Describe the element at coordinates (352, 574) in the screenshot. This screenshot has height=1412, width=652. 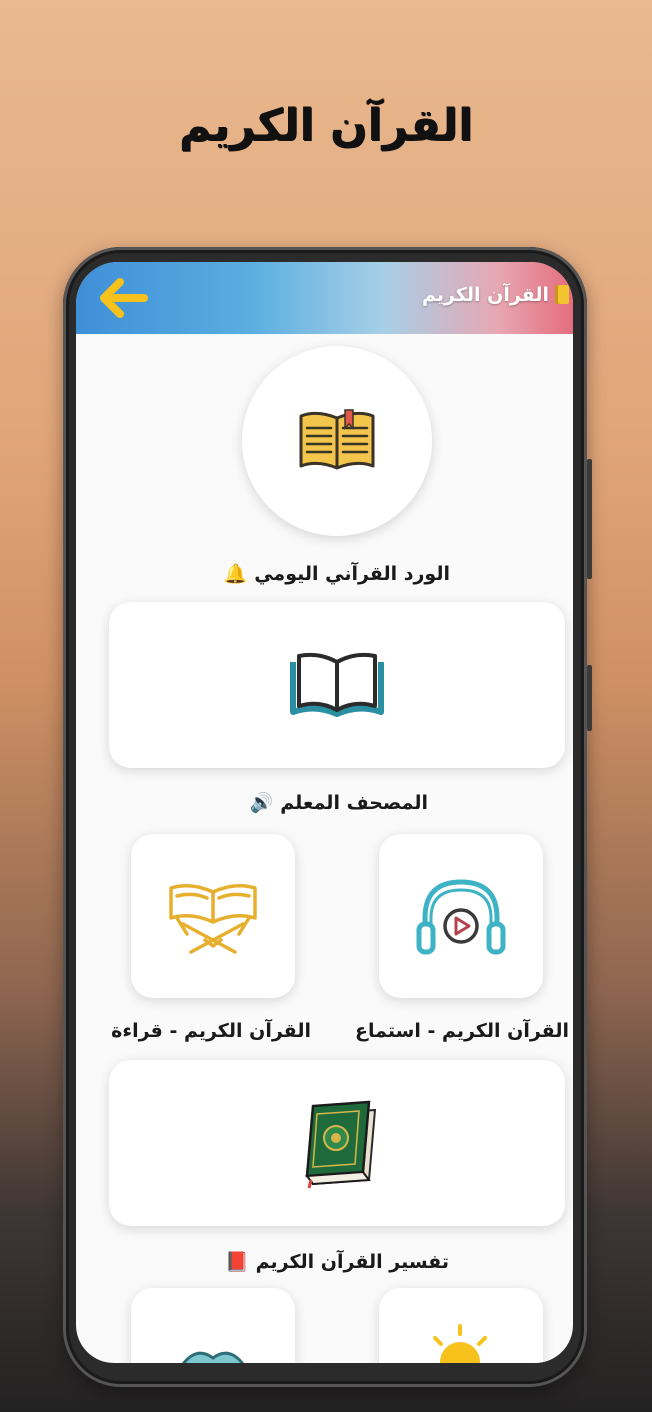
I see `daily-wird-text: الورد القرآني اليومي` at that location.